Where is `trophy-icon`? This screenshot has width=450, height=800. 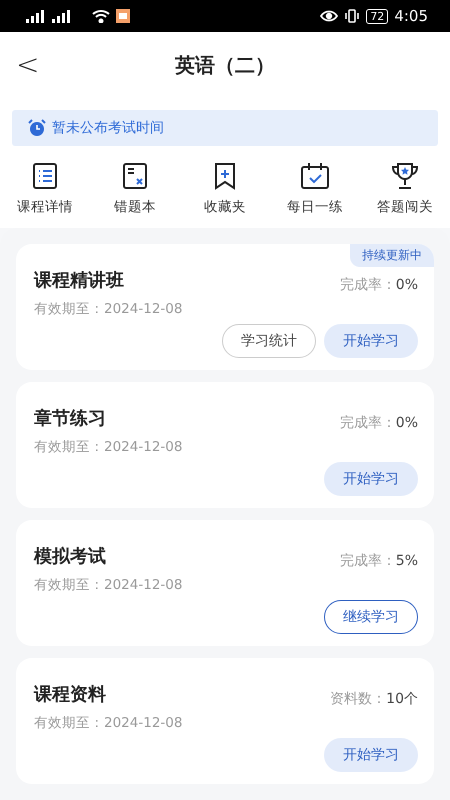
trophy-icon is located at coordinates (405, 176).